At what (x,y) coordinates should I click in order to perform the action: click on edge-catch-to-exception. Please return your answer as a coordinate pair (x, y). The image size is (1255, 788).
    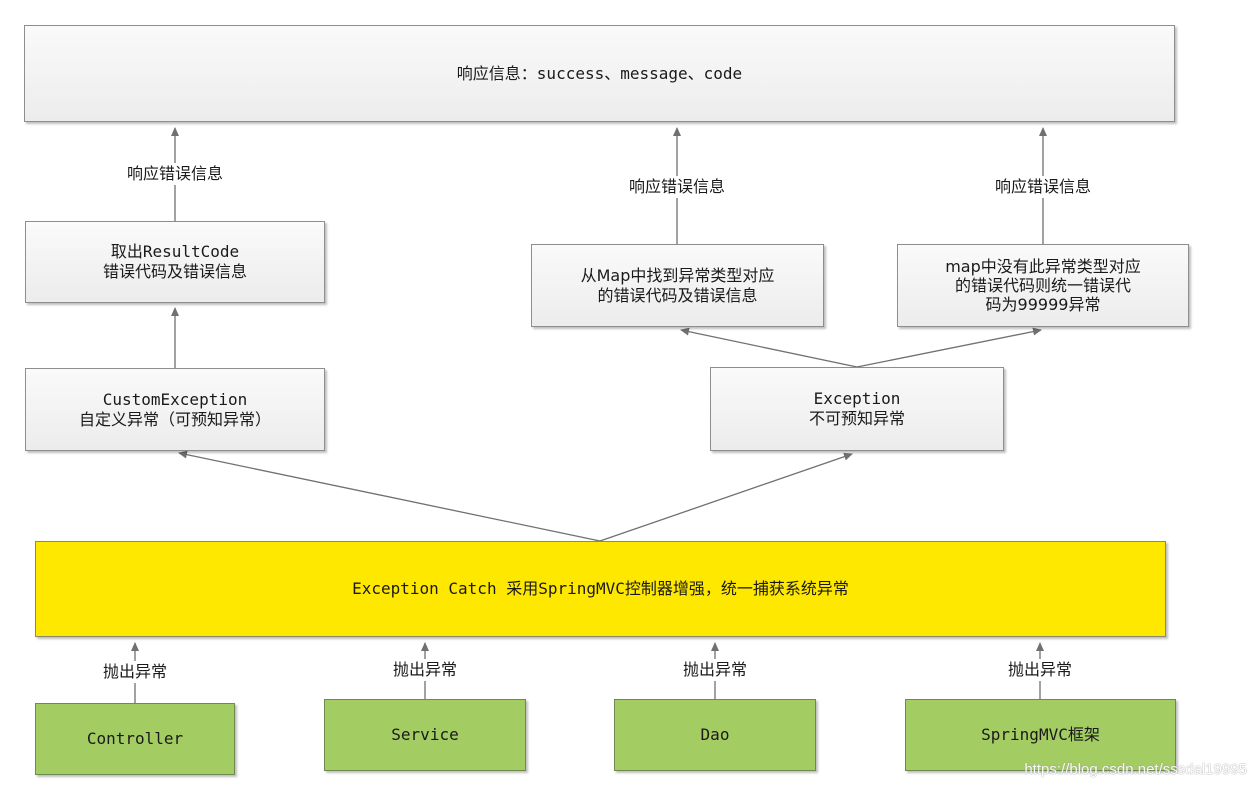
    Looking at the image, I should click on (726, 497).